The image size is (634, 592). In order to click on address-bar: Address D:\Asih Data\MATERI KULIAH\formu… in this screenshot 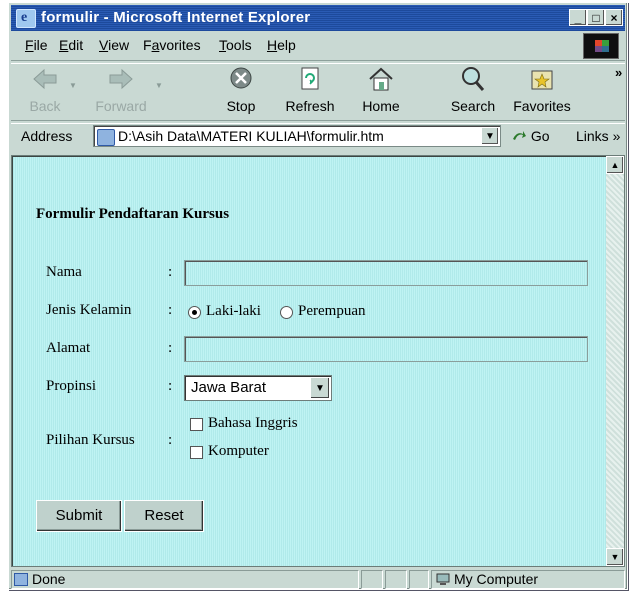, I will do `click(318, 136)`.